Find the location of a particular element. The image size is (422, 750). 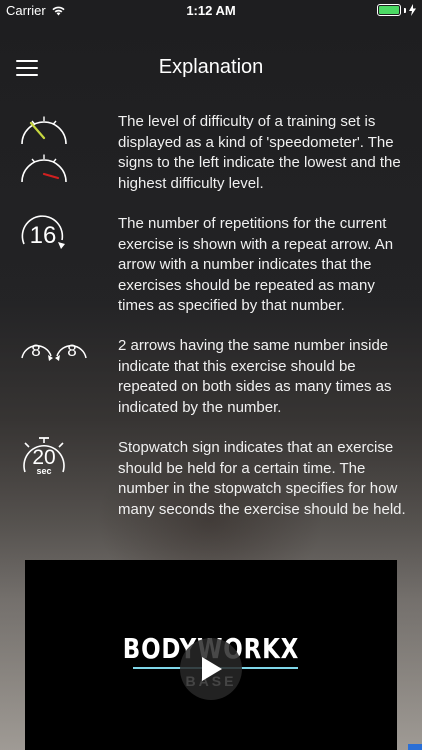

status-time: 1:12 AM is located at coordinates (211, 10).